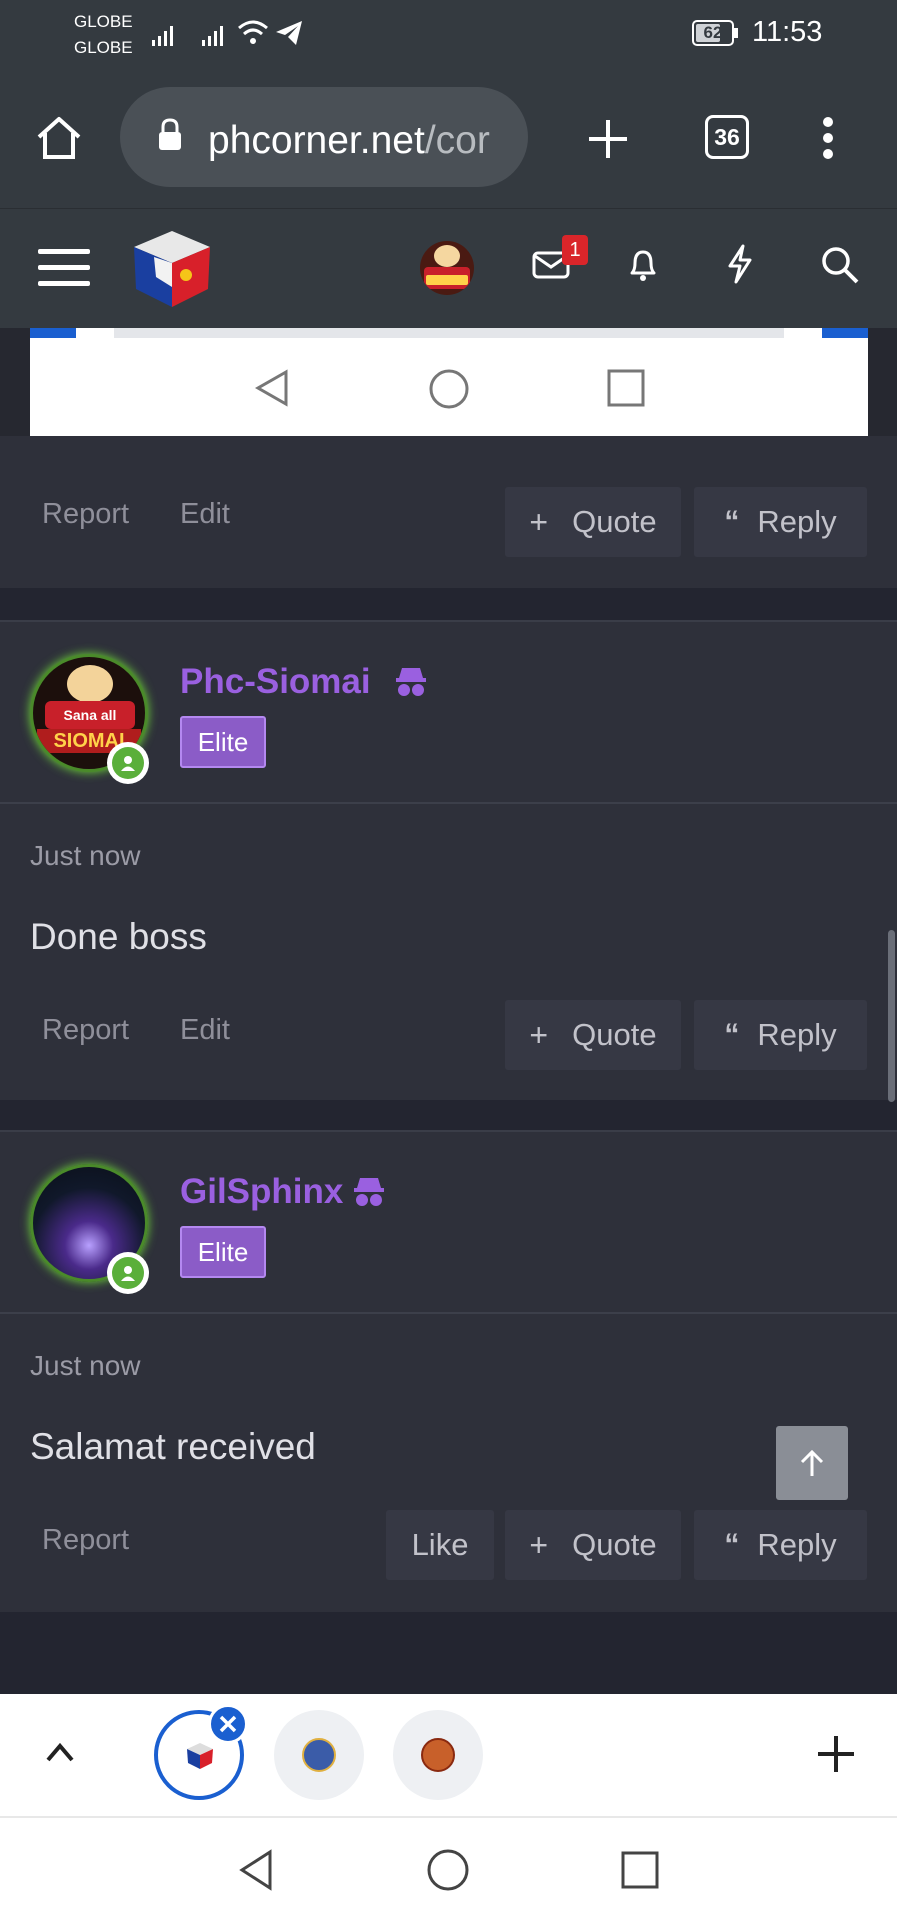 The width and height of the screenshot is (897, 1920). I want to click on battery-level: 62, so click(713, 32).